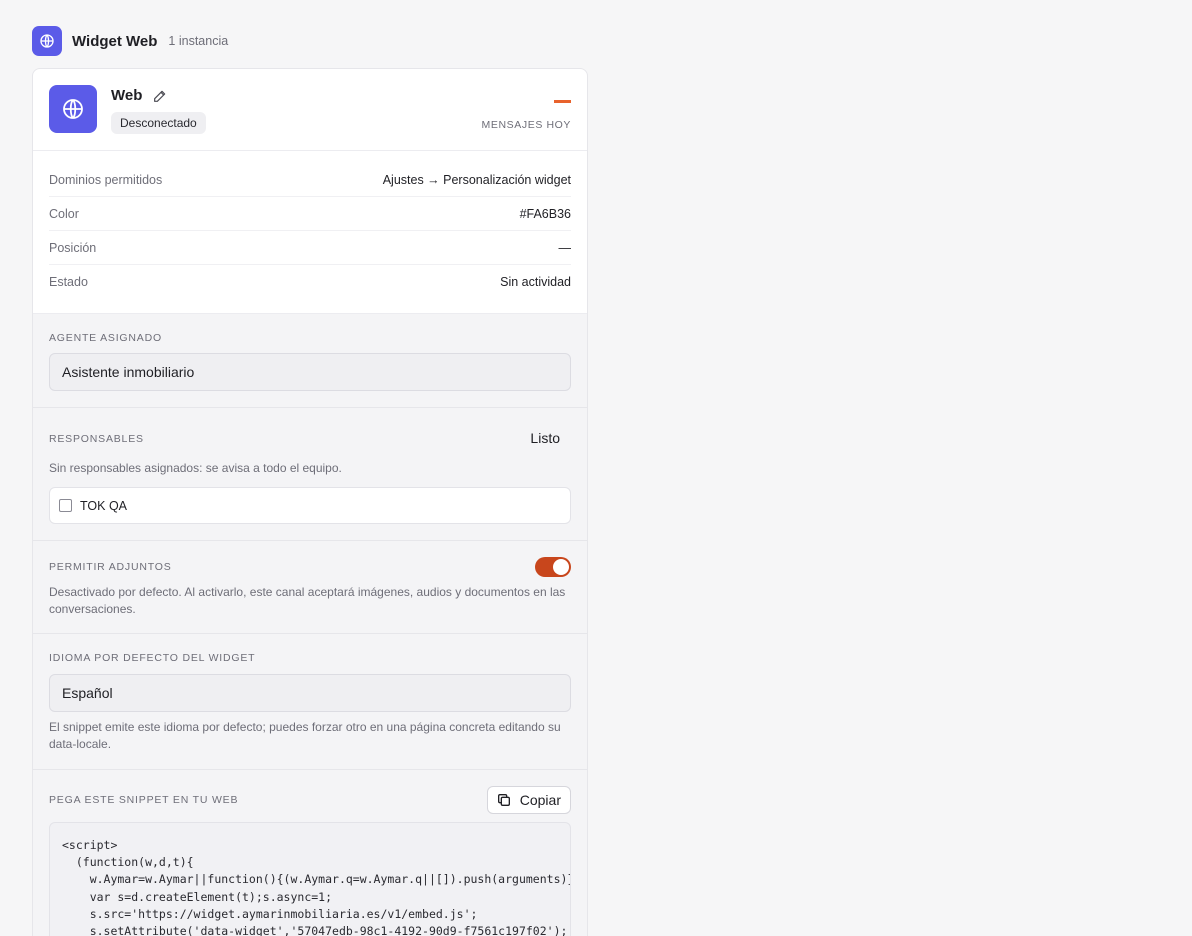  Describe the element at coordinates (115, 41) in the screenshot. I see `section-title: Widget Web` at that location.